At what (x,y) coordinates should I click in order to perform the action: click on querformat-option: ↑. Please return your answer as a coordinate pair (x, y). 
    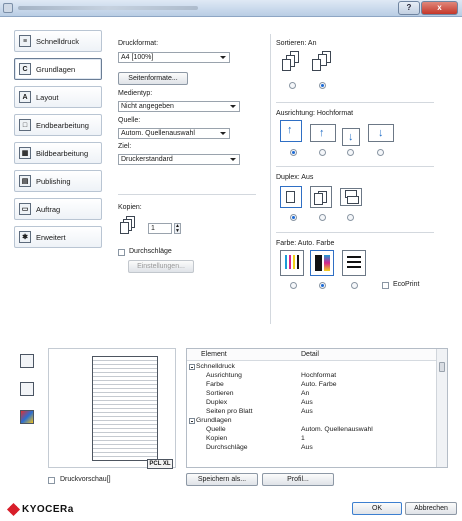
    Looking at the image, I should click on (323, 133).